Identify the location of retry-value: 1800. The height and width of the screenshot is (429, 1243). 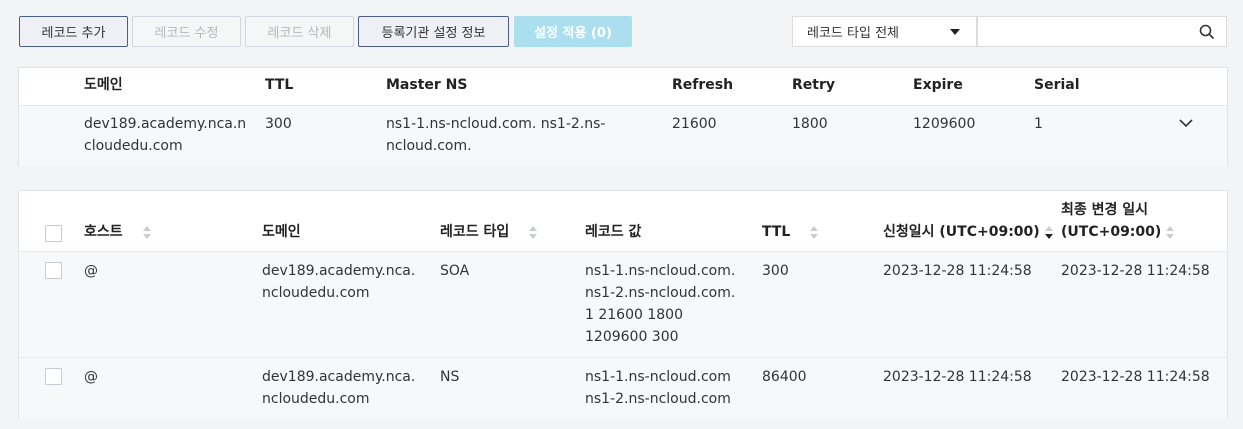
(810, 124).